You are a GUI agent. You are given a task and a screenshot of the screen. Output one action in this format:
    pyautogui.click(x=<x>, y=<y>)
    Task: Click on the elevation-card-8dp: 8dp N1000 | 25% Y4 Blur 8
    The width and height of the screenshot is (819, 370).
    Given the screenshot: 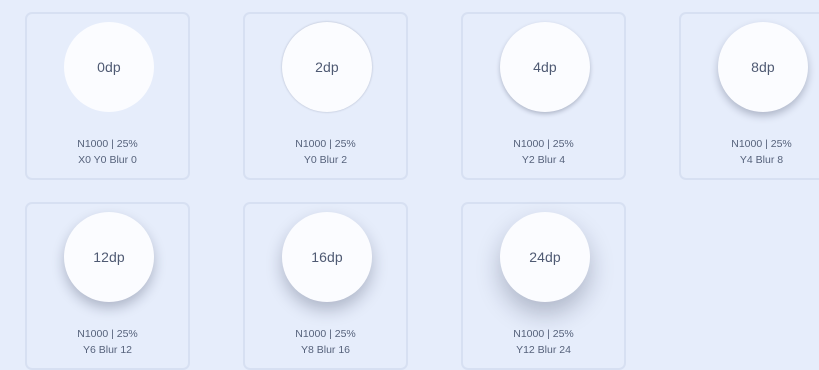 What is the action you would take?
    pyautogui.click(x=749, y=96)
    